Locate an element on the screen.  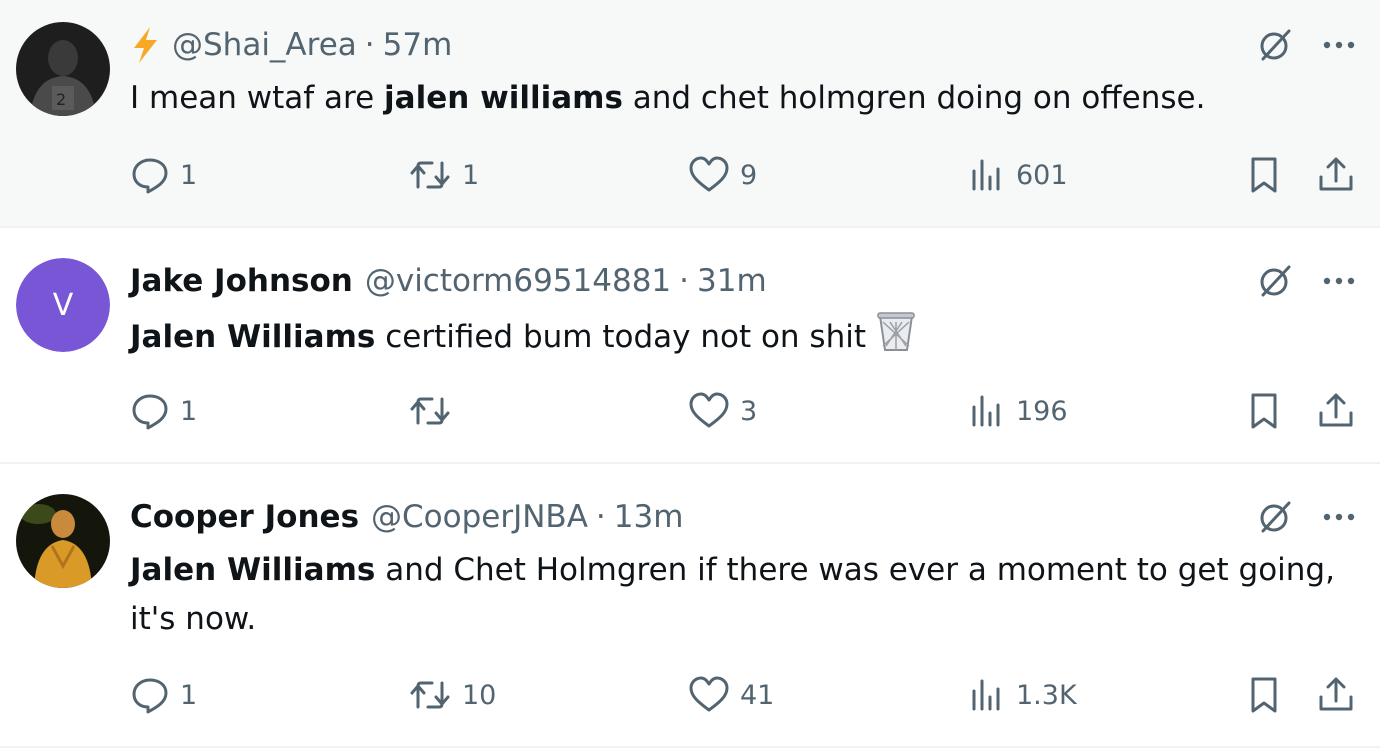
views-button: 196 is located at coordinates (1018, 411).